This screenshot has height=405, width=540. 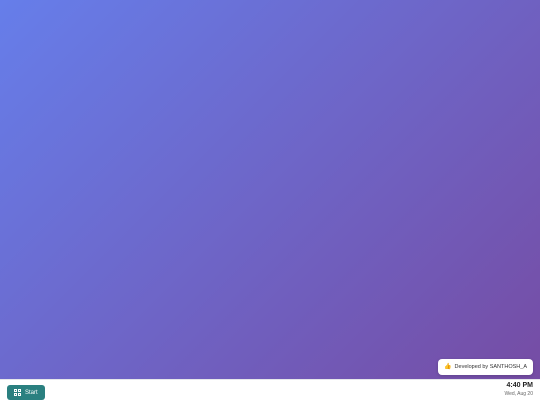 I want to click on taskbar: Start 4:40 PM Wed, Aug 20, so click(x=270, y=392).